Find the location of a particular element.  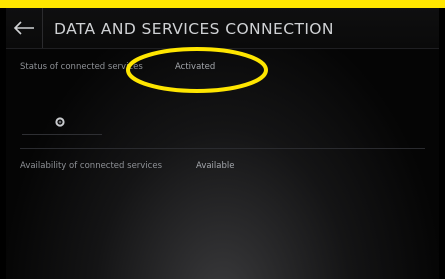

back-arrow-icon is located at coordinates (24, 28).